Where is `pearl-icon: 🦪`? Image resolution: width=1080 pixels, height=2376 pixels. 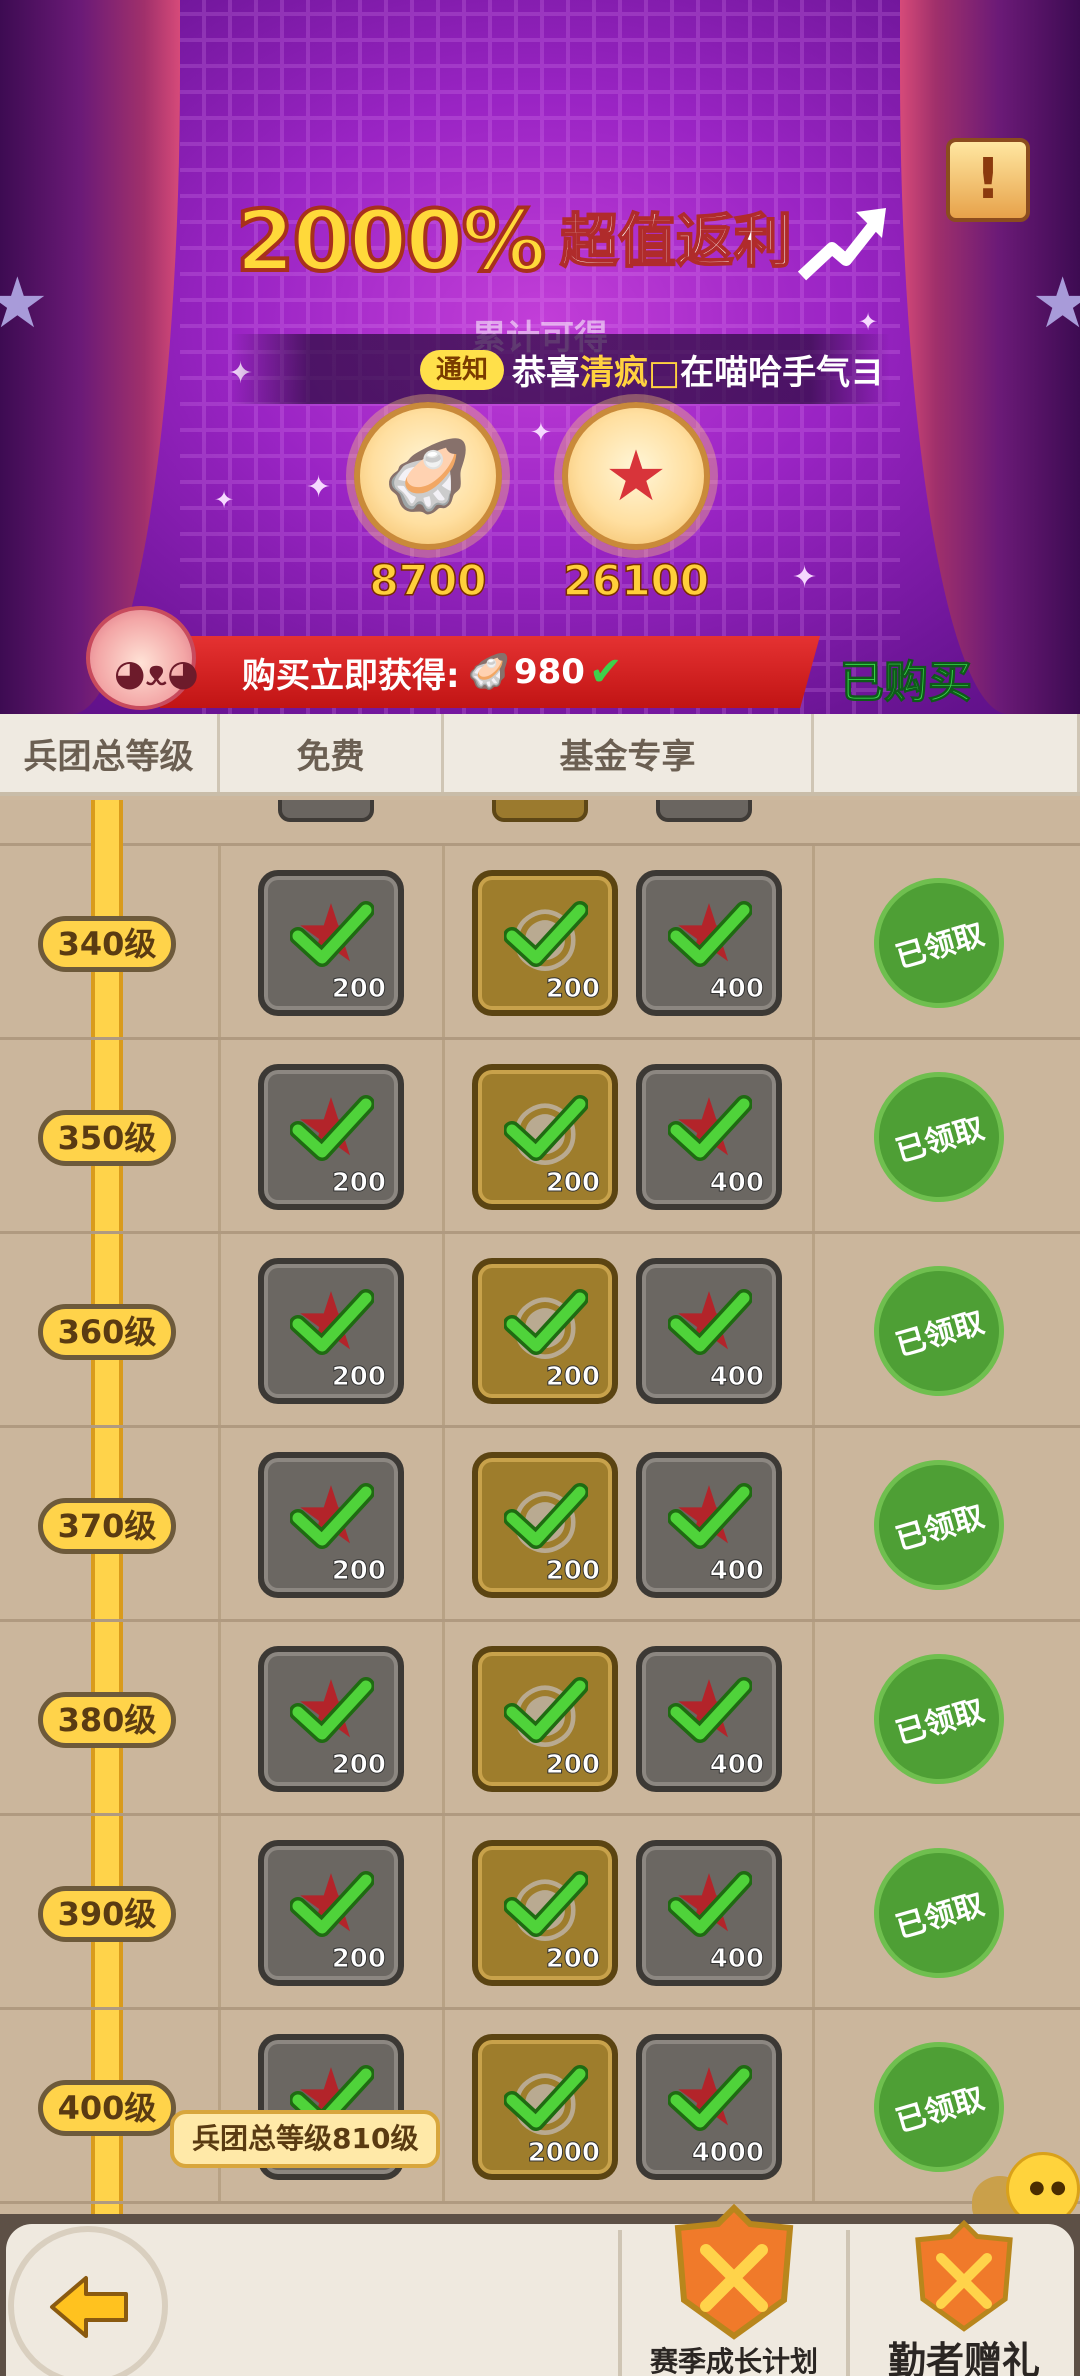 pearl-icon: 🦪 is located at coordinates (428, 476).